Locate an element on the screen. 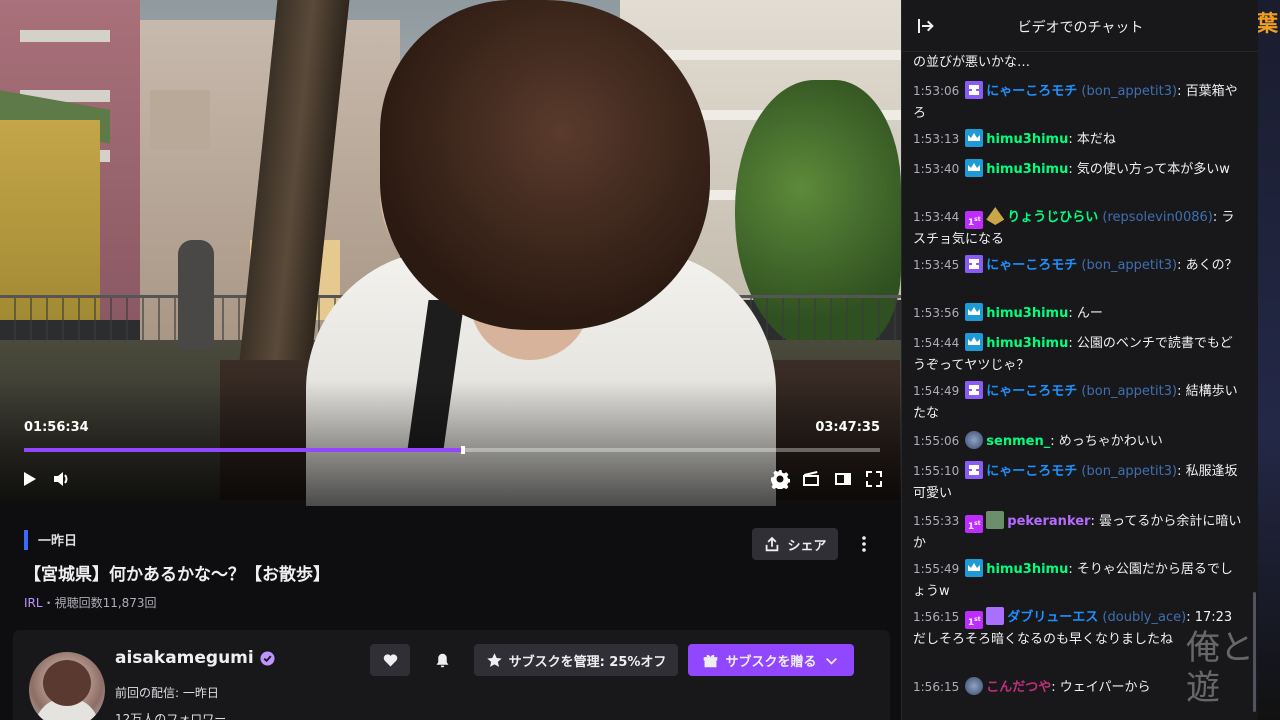 The image size is (1280, 720). volume-icon is located at coordinates (61, 479).